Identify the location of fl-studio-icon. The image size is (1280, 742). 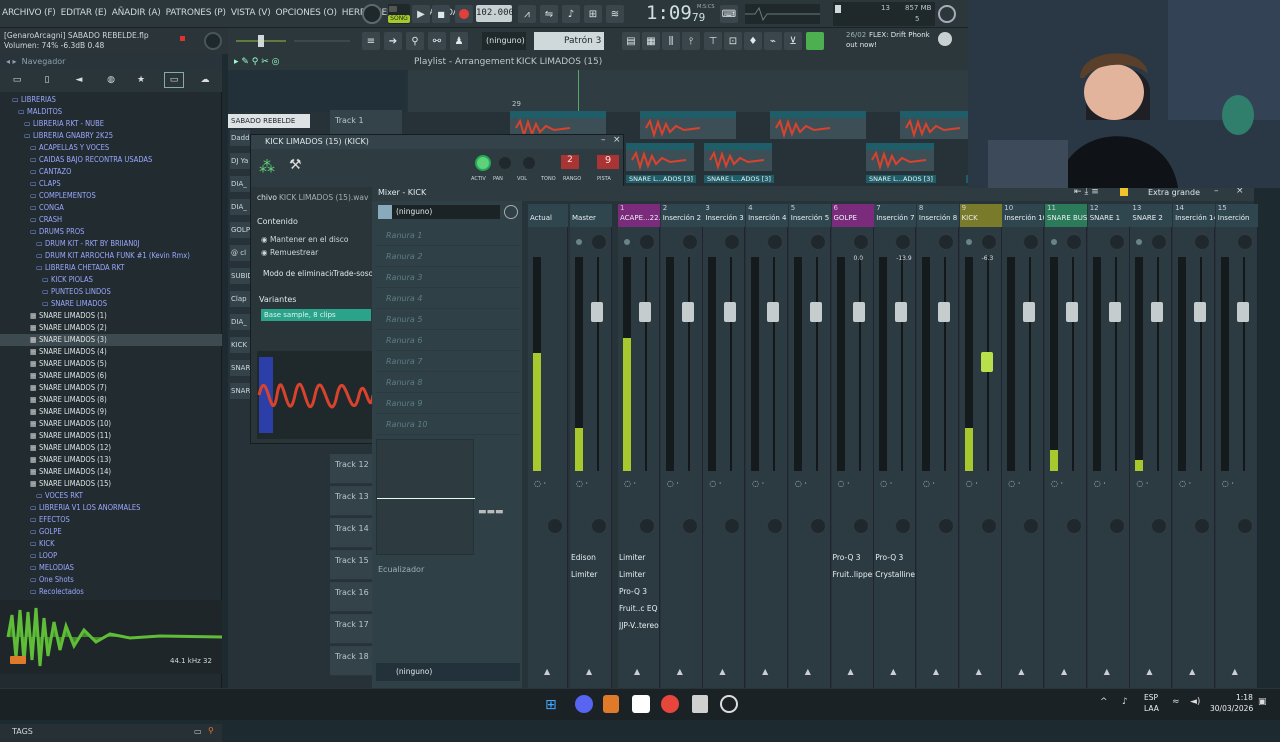
(611, 704).